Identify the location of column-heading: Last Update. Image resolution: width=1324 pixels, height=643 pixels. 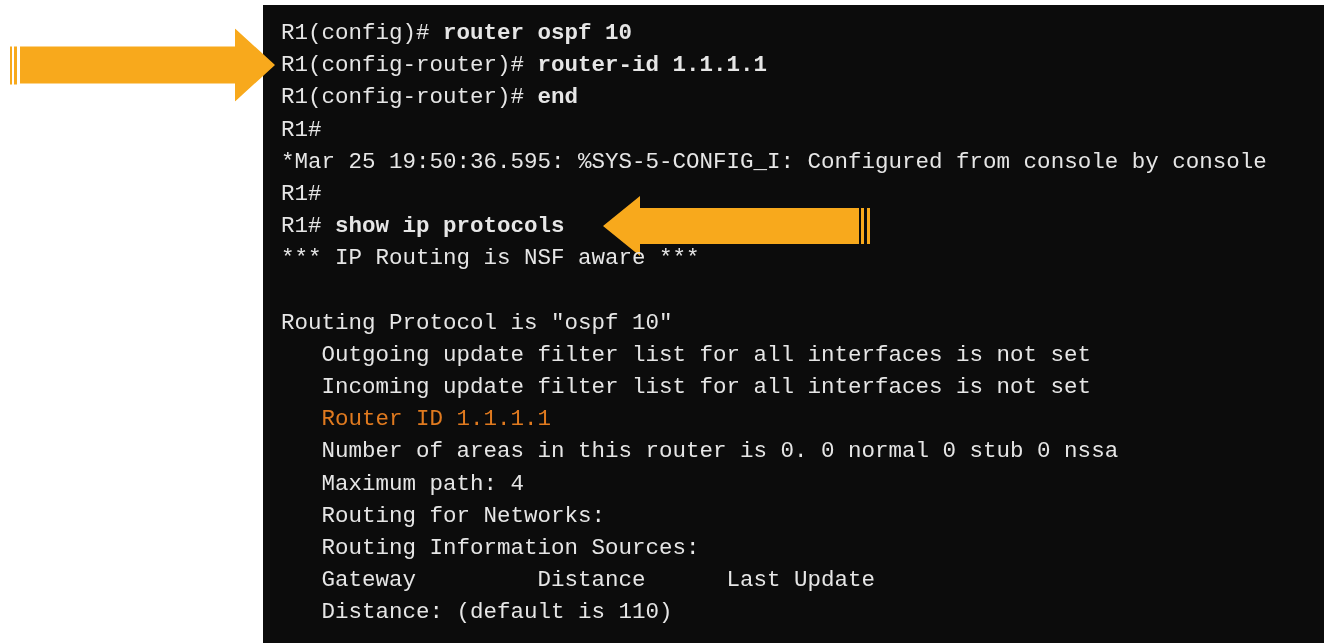
(801, 581).